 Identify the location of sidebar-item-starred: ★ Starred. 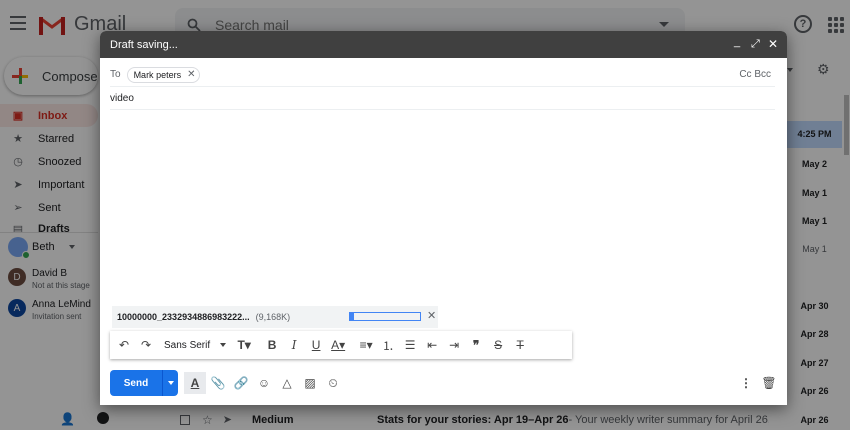
(49, 138).